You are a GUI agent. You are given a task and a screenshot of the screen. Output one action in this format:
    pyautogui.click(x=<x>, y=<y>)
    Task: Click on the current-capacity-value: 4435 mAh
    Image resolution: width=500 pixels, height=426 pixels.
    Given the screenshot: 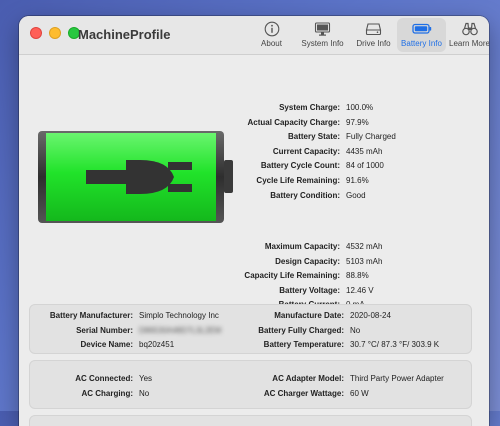 What is the action you would take?
    pyautogui.click(x=364, y=151)
    